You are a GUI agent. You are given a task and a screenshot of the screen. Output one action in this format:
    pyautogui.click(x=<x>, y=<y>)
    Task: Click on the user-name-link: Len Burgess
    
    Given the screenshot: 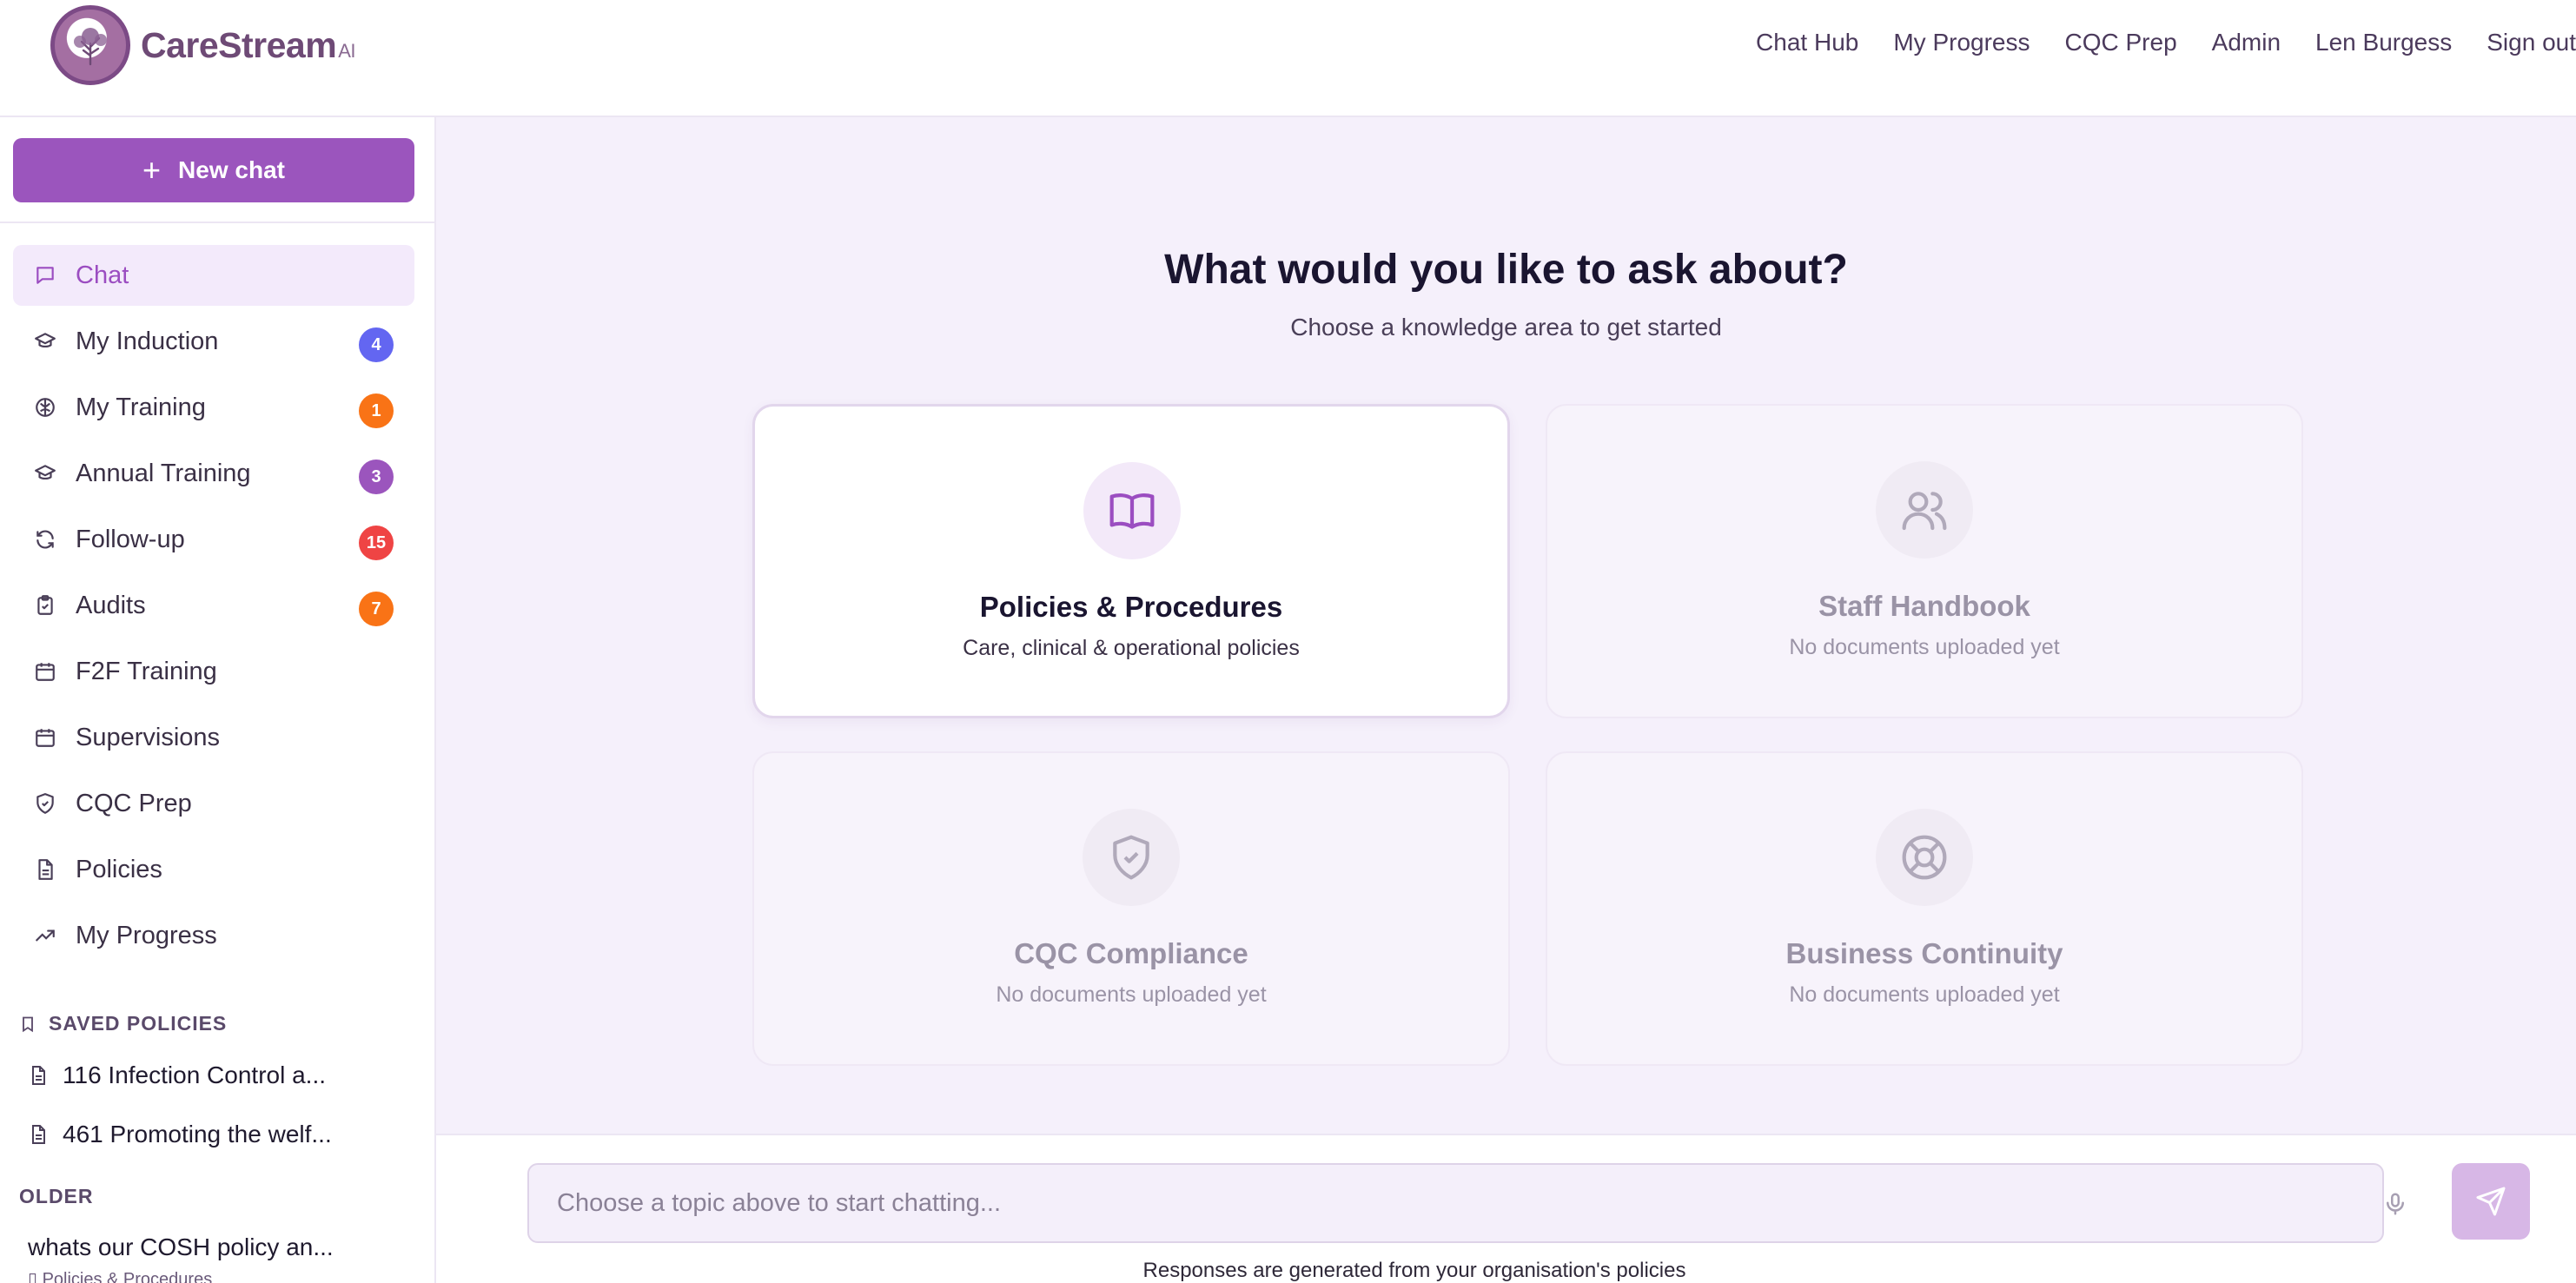 What is the action you would take?
    pyautogui.click(x=2383, y=42)
    